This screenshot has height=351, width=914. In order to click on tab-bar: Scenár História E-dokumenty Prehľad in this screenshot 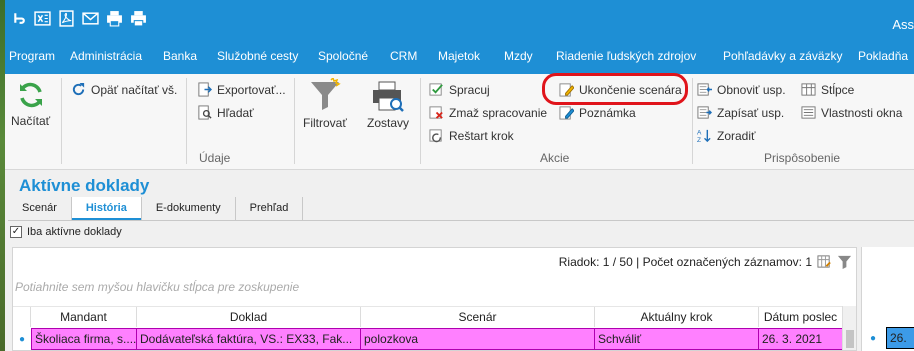, I will do `click(156, 208)`.